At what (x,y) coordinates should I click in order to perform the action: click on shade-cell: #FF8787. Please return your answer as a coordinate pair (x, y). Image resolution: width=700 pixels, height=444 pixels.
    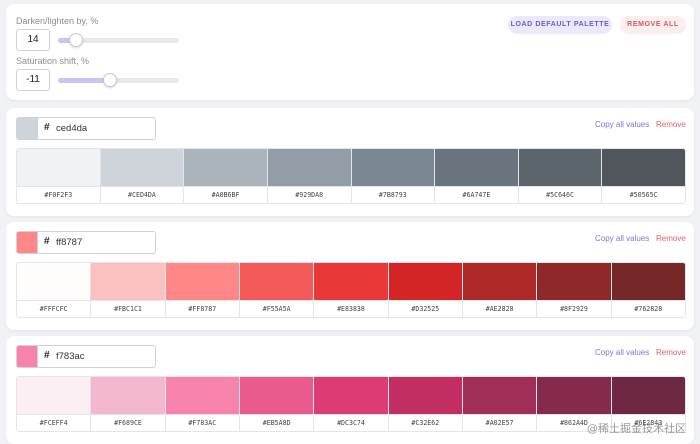
    Looking at the image, I should click on (202, 290).